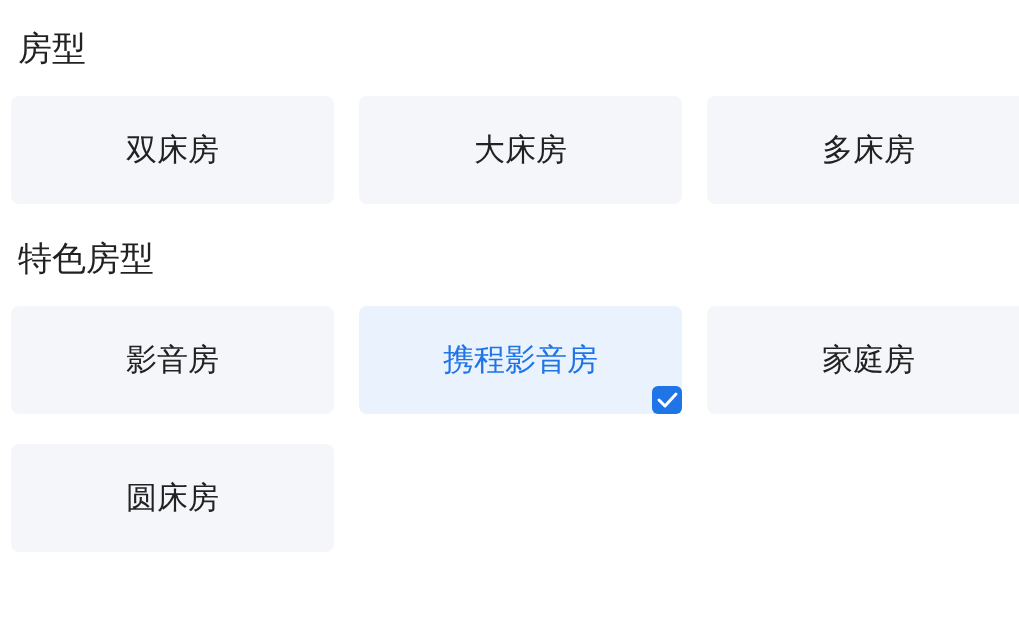  I want to click on room-type-option: 多床房, so click(863, 150).